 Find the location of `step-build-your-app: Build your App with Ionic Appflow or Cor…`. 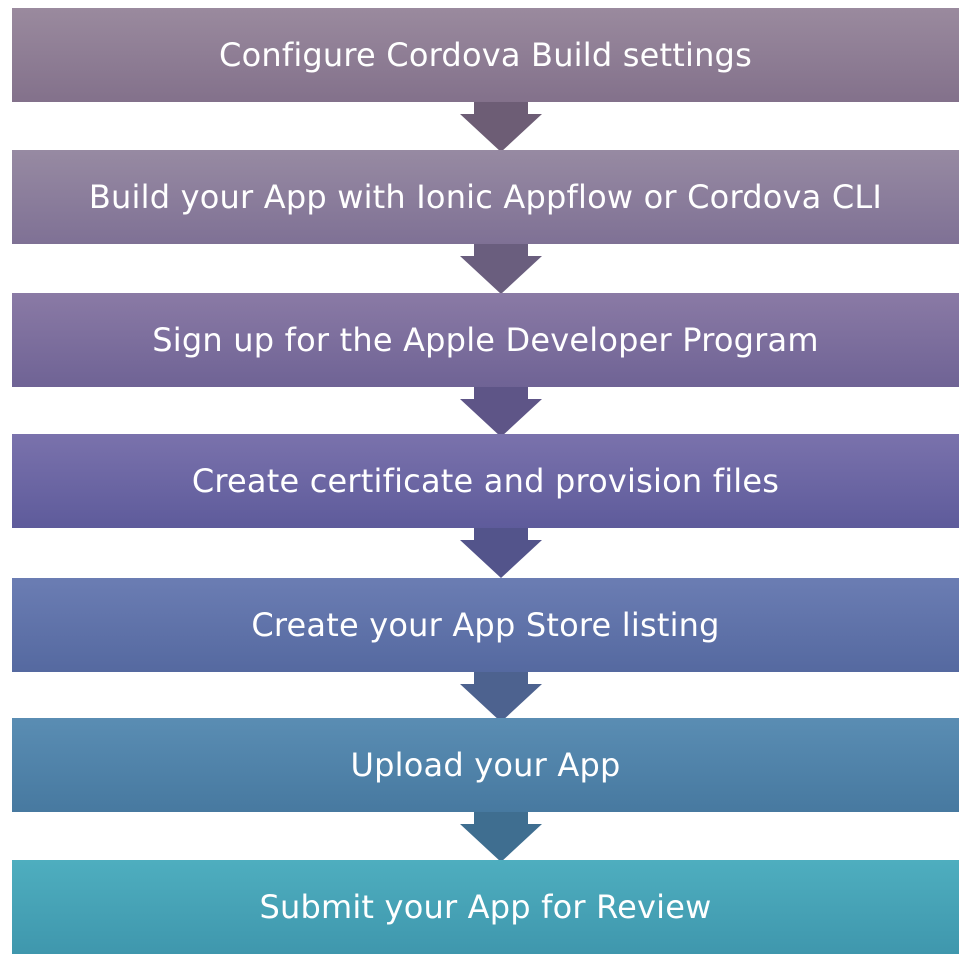

step-build-your-app: Build your App with Ionic Appflow or Cor… is located at coordinates (485, 197).